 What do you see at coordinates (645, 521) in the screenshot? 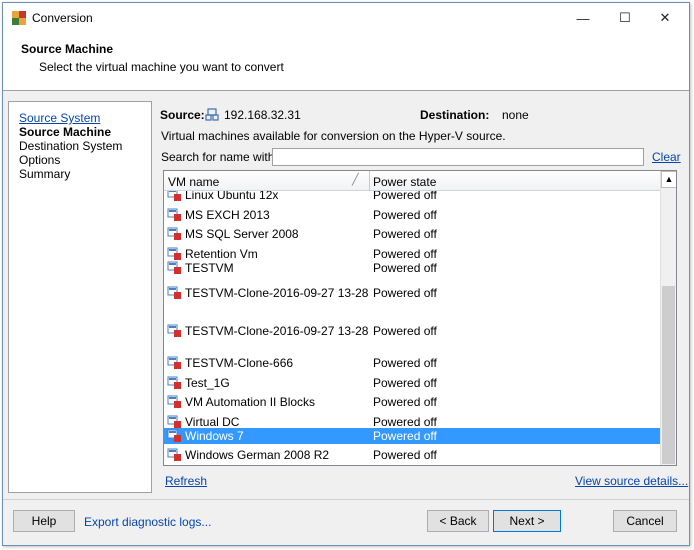
I see `cancel-button: Cancel` at bounding box center [645, 521].